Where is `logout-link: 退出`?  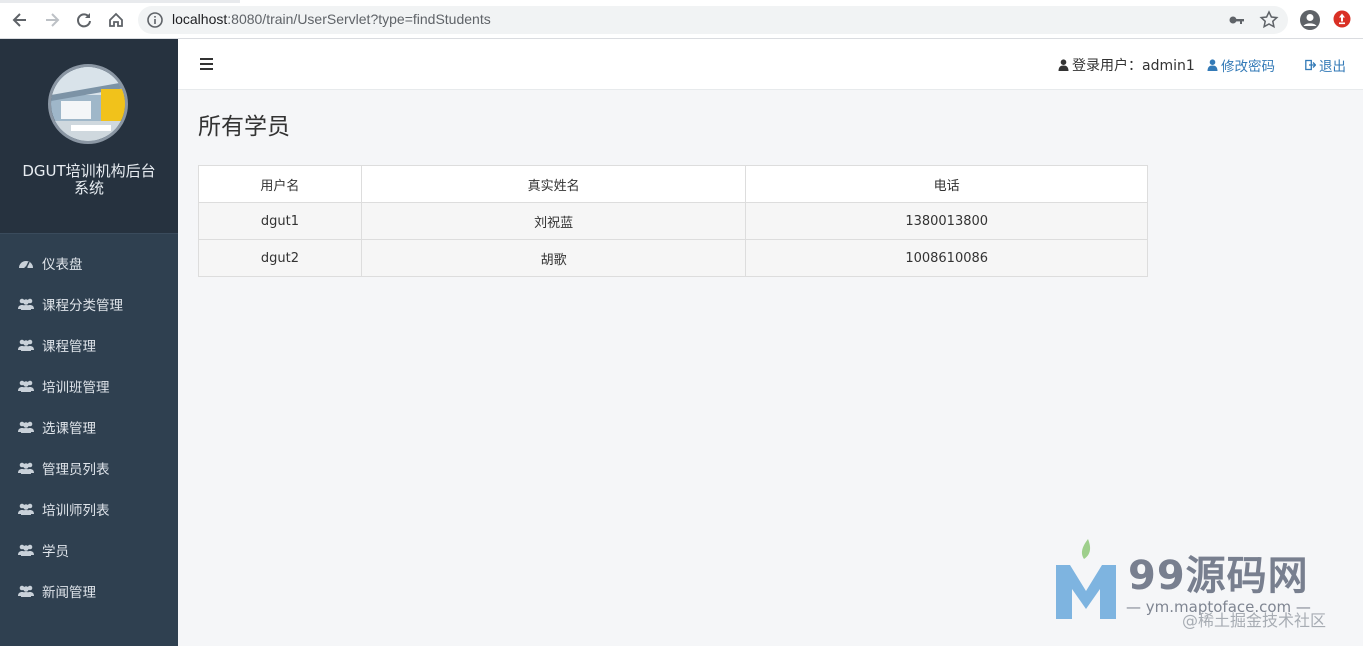 logout-link: 退出 is located at coordinates (1325, 65).